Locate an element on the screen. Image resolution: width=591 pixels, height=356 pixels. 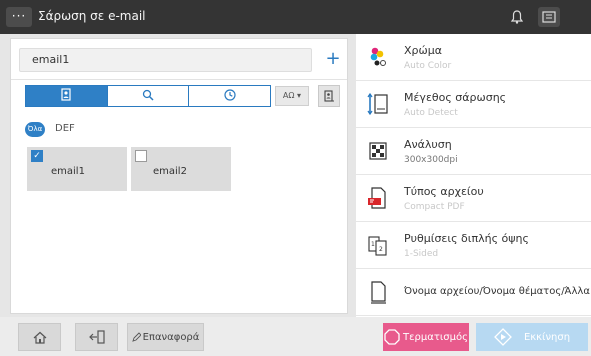
start-button: Εκκίνηση is located at coordinates (532, 337).